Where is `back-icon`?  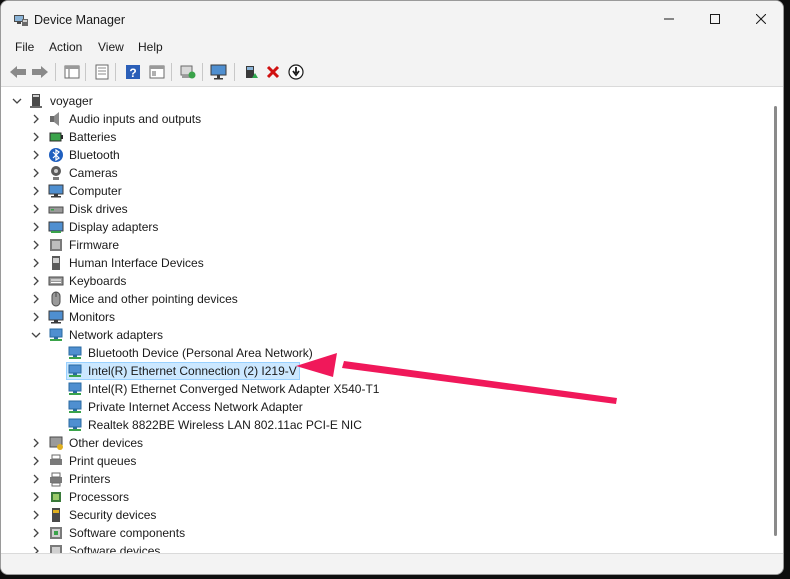
back-icon is located at coordinates (18, 72).